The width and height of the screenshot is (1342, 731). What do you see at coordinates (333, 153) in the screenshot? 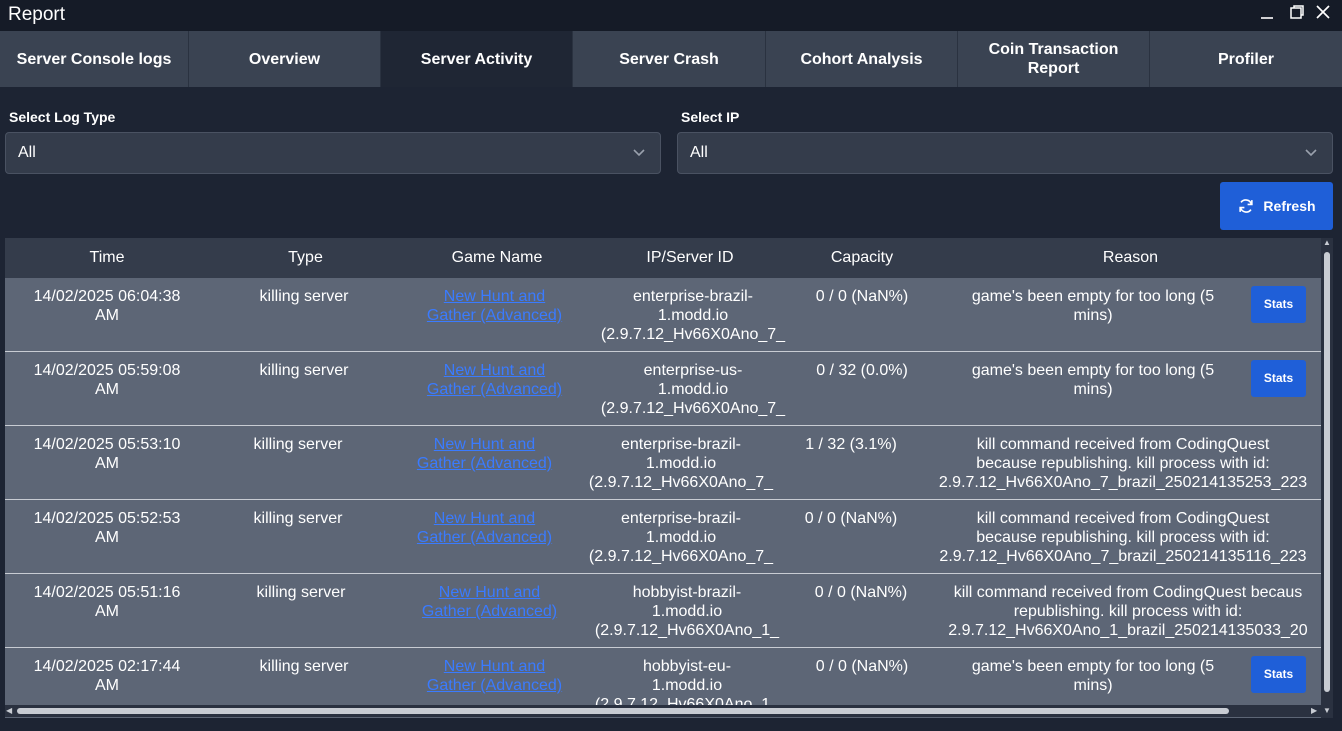
I see `log-type-select: All` at bounding box center [333, 153].